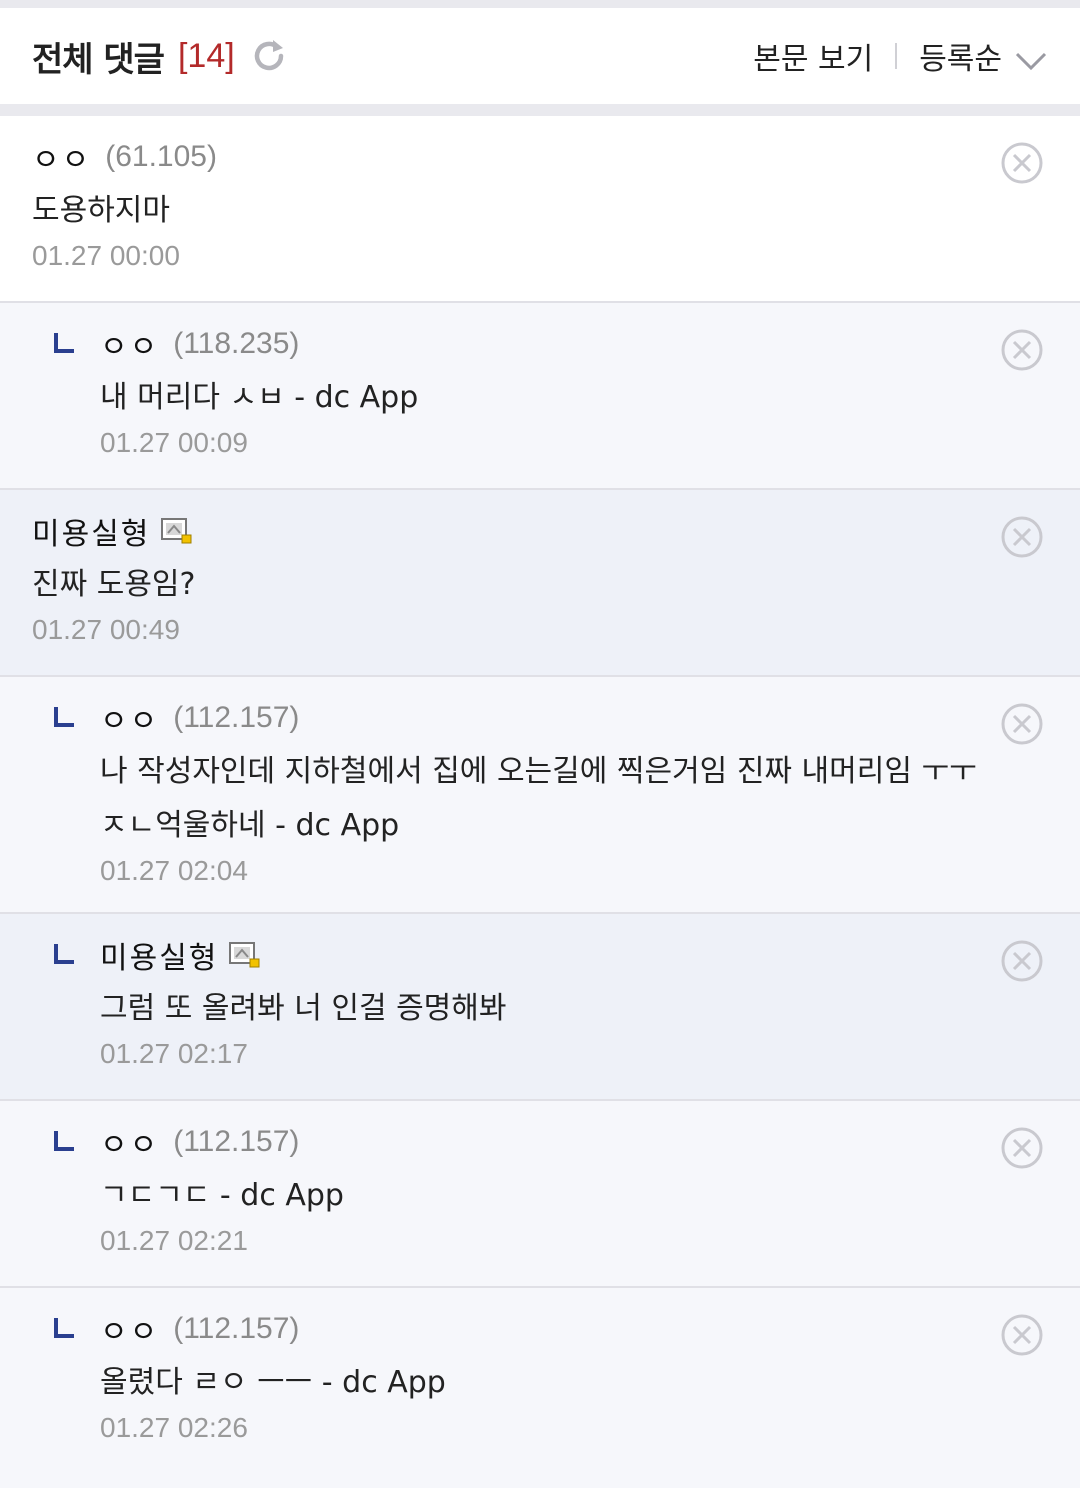 The height and width of the screenshot is (1488, 1080). What do you see at coordinates (174, 870) in the screenshot?
I see `comment-date: 01.27 02:04` at bounding box center [174, 870].